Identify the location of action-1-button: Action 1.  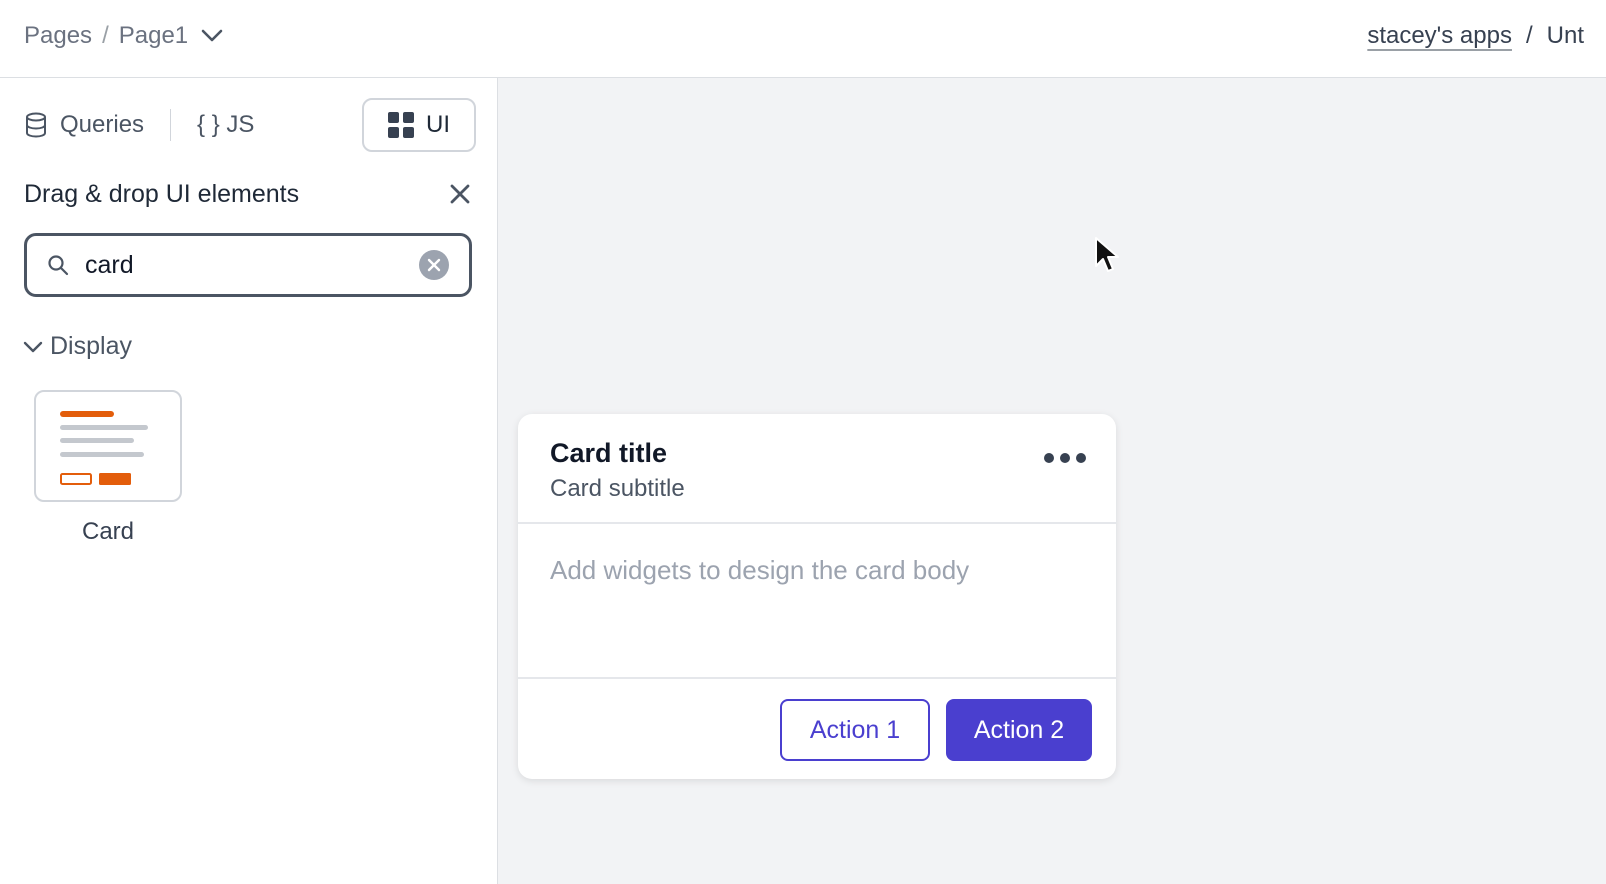
(855, 730).